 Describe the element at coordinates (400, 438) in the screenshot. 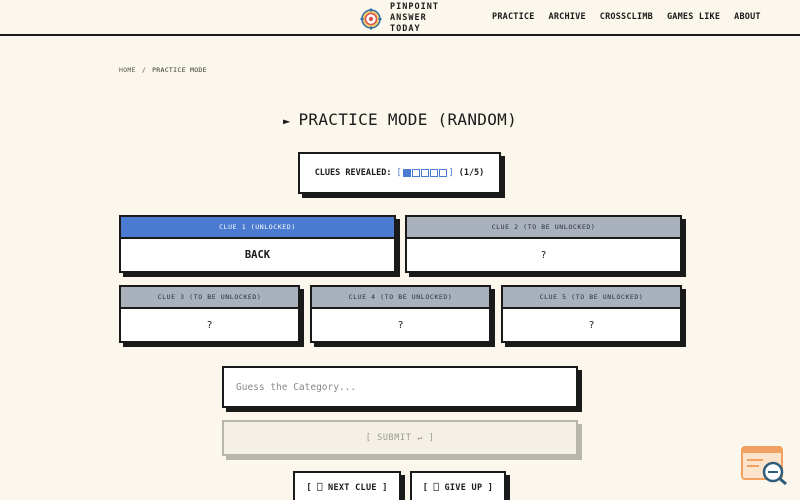

I see `submit-button: [ SUBMIT ↵ ]` at that location.